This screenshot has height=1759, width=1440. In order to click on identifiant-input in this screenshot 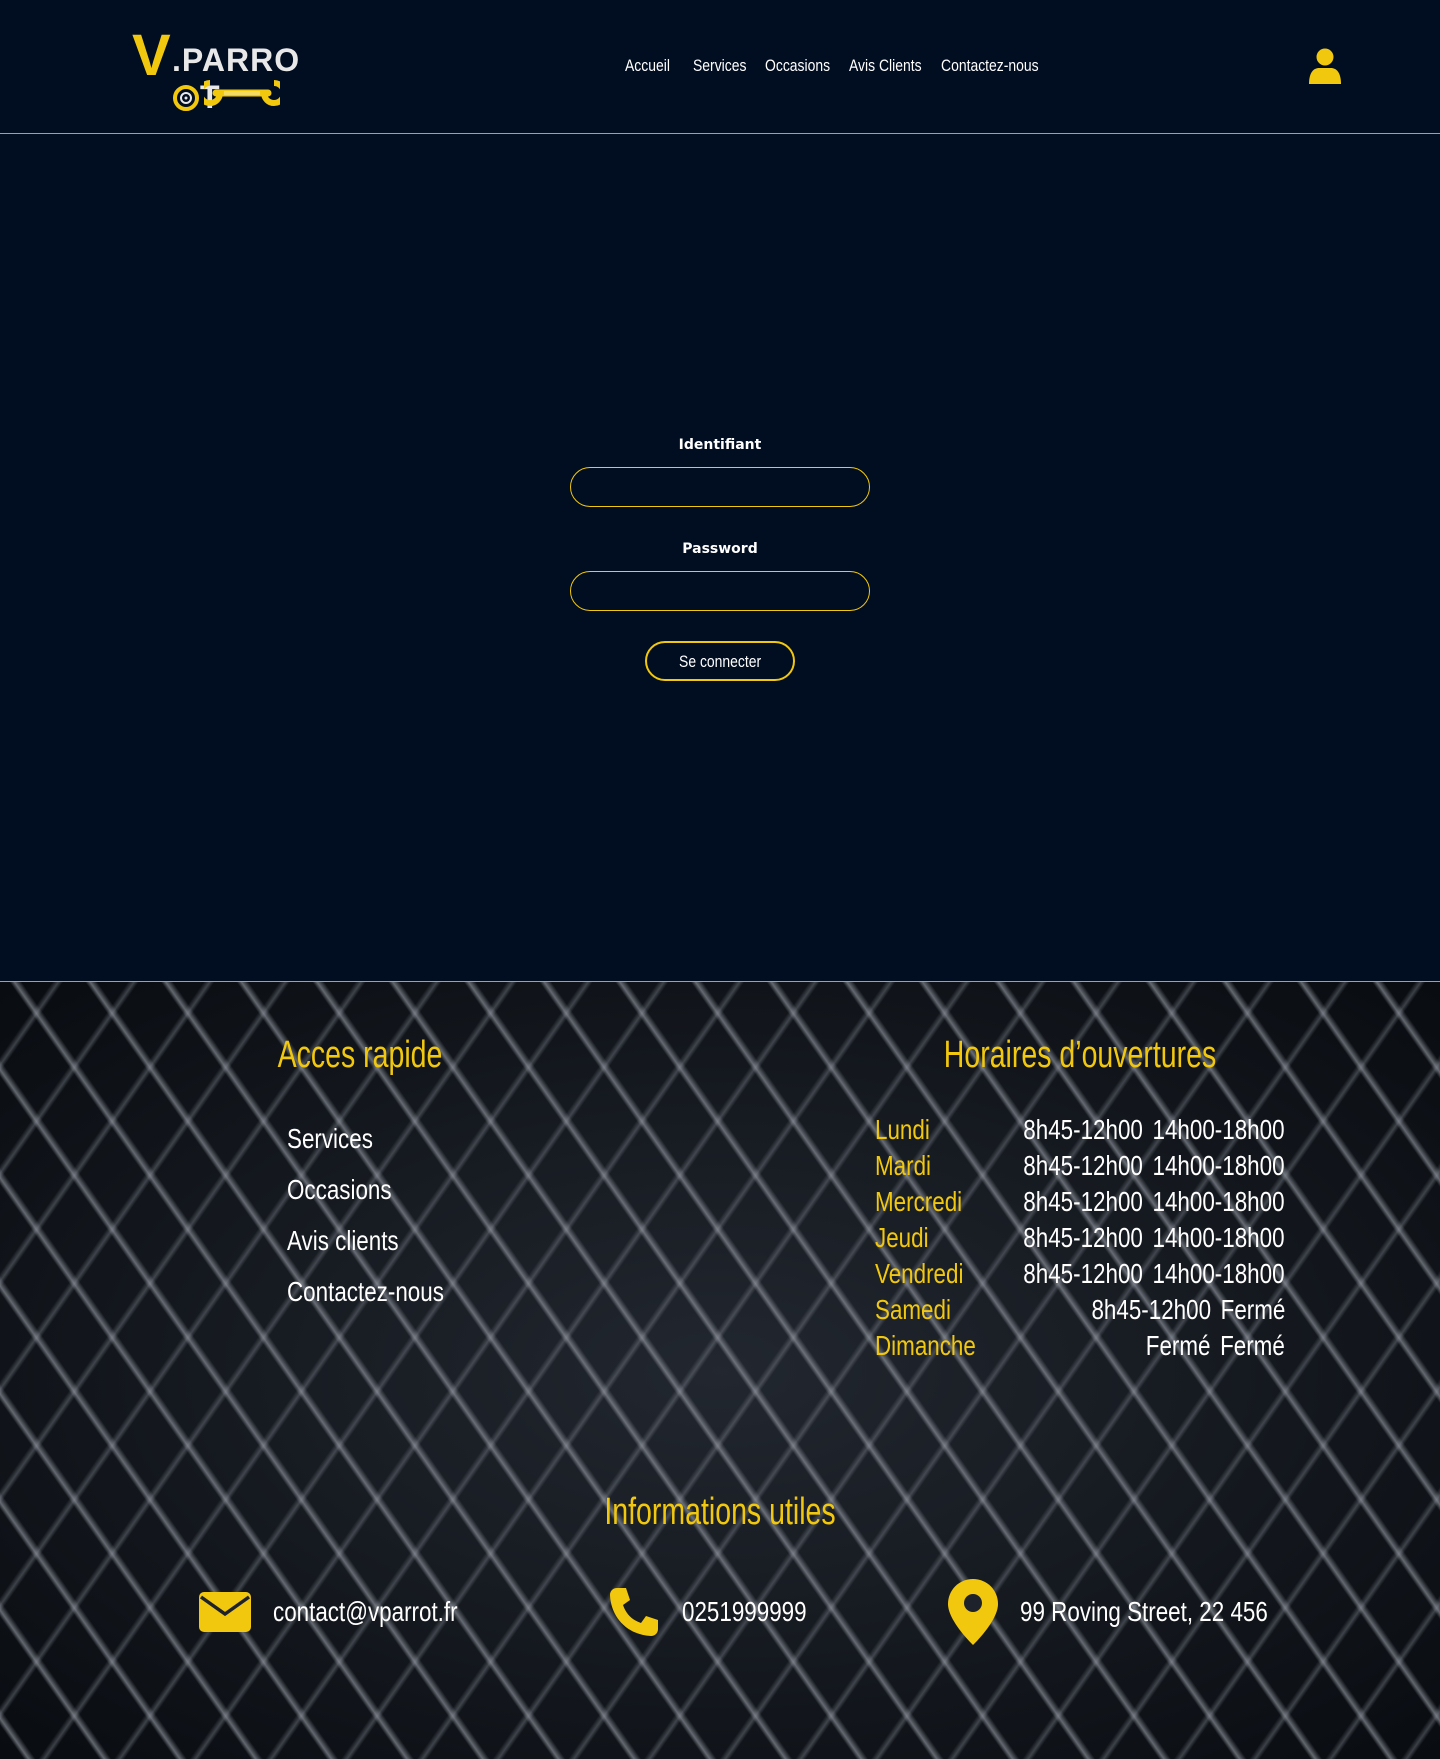, I will do `click(720, 487)`.